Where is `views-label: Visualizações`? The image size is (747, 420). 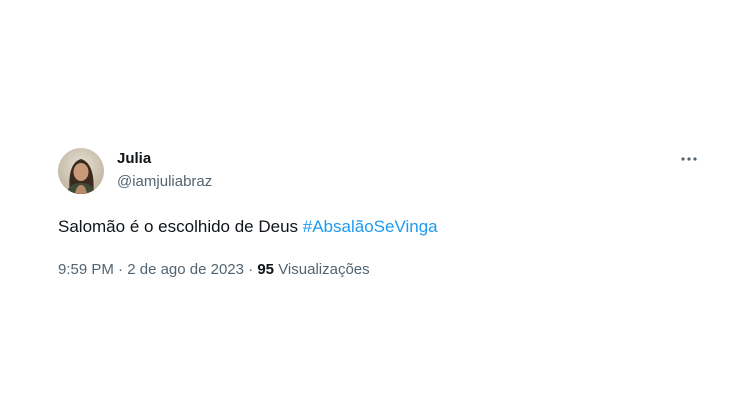
views-label: Visualizações is located at coordinates (322, 269).